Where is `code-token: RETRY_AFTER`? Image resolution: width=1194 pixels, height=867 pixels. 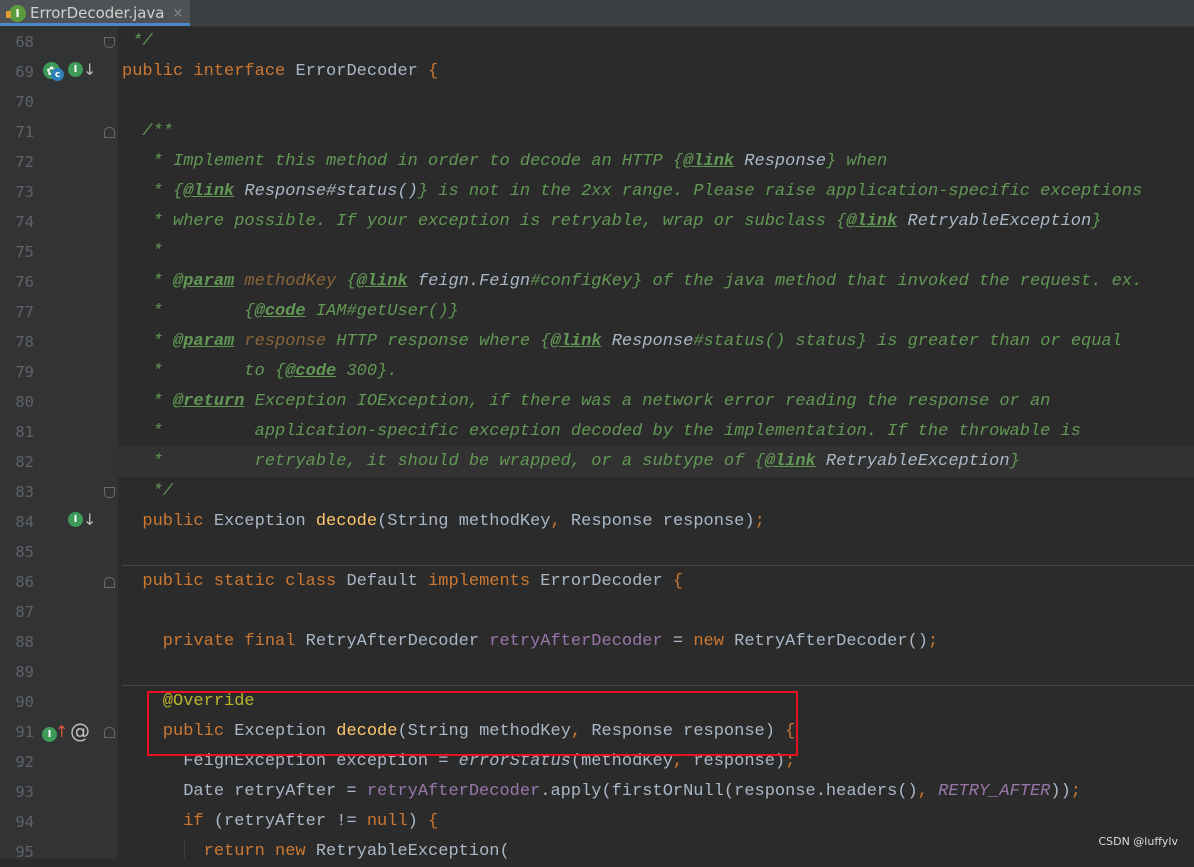
code-token: RETRY_AFTER is located at coordinates (994, 791).